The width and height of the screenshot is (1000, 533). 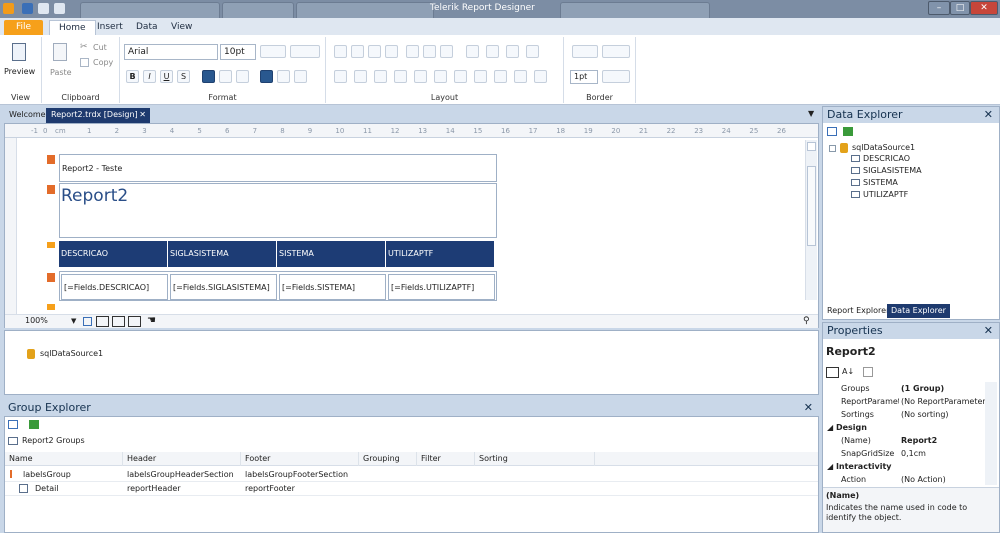 What do you see at coordinates (225, 76) in the screenshot?
I see `align-center-button` at bounding box center [225, 76].